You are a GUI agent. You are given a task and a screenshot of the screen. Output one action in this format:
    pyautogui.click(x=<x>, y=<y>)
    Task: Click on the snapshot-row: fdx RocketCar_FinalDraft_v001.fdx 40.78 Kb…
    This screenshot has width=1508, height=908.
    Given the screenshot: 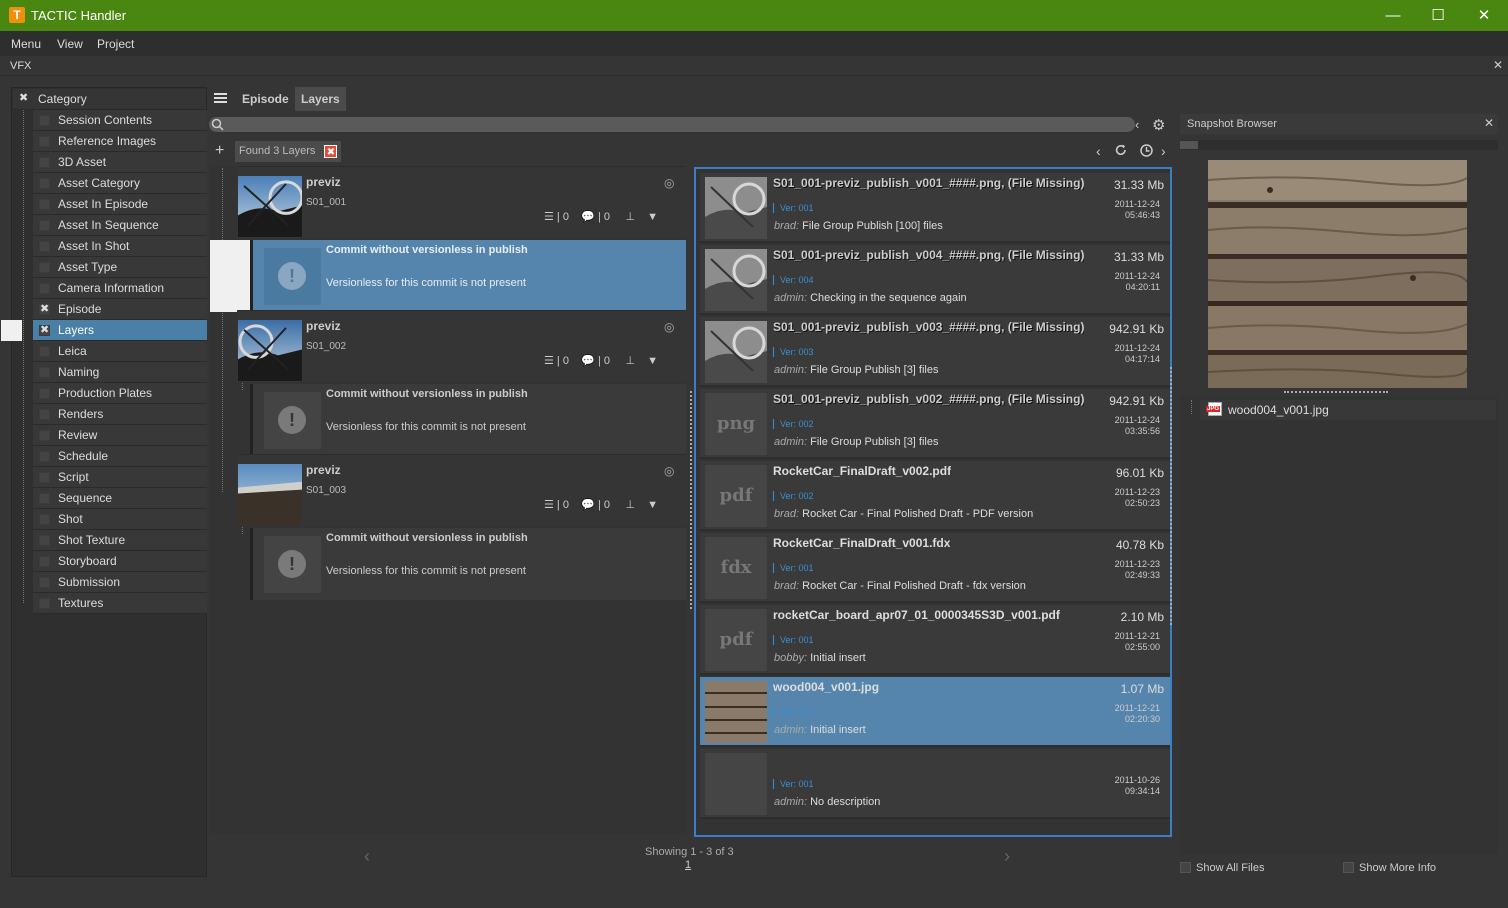 What is the action you would take?
    pyautogui.click(x=935, y=568)
    